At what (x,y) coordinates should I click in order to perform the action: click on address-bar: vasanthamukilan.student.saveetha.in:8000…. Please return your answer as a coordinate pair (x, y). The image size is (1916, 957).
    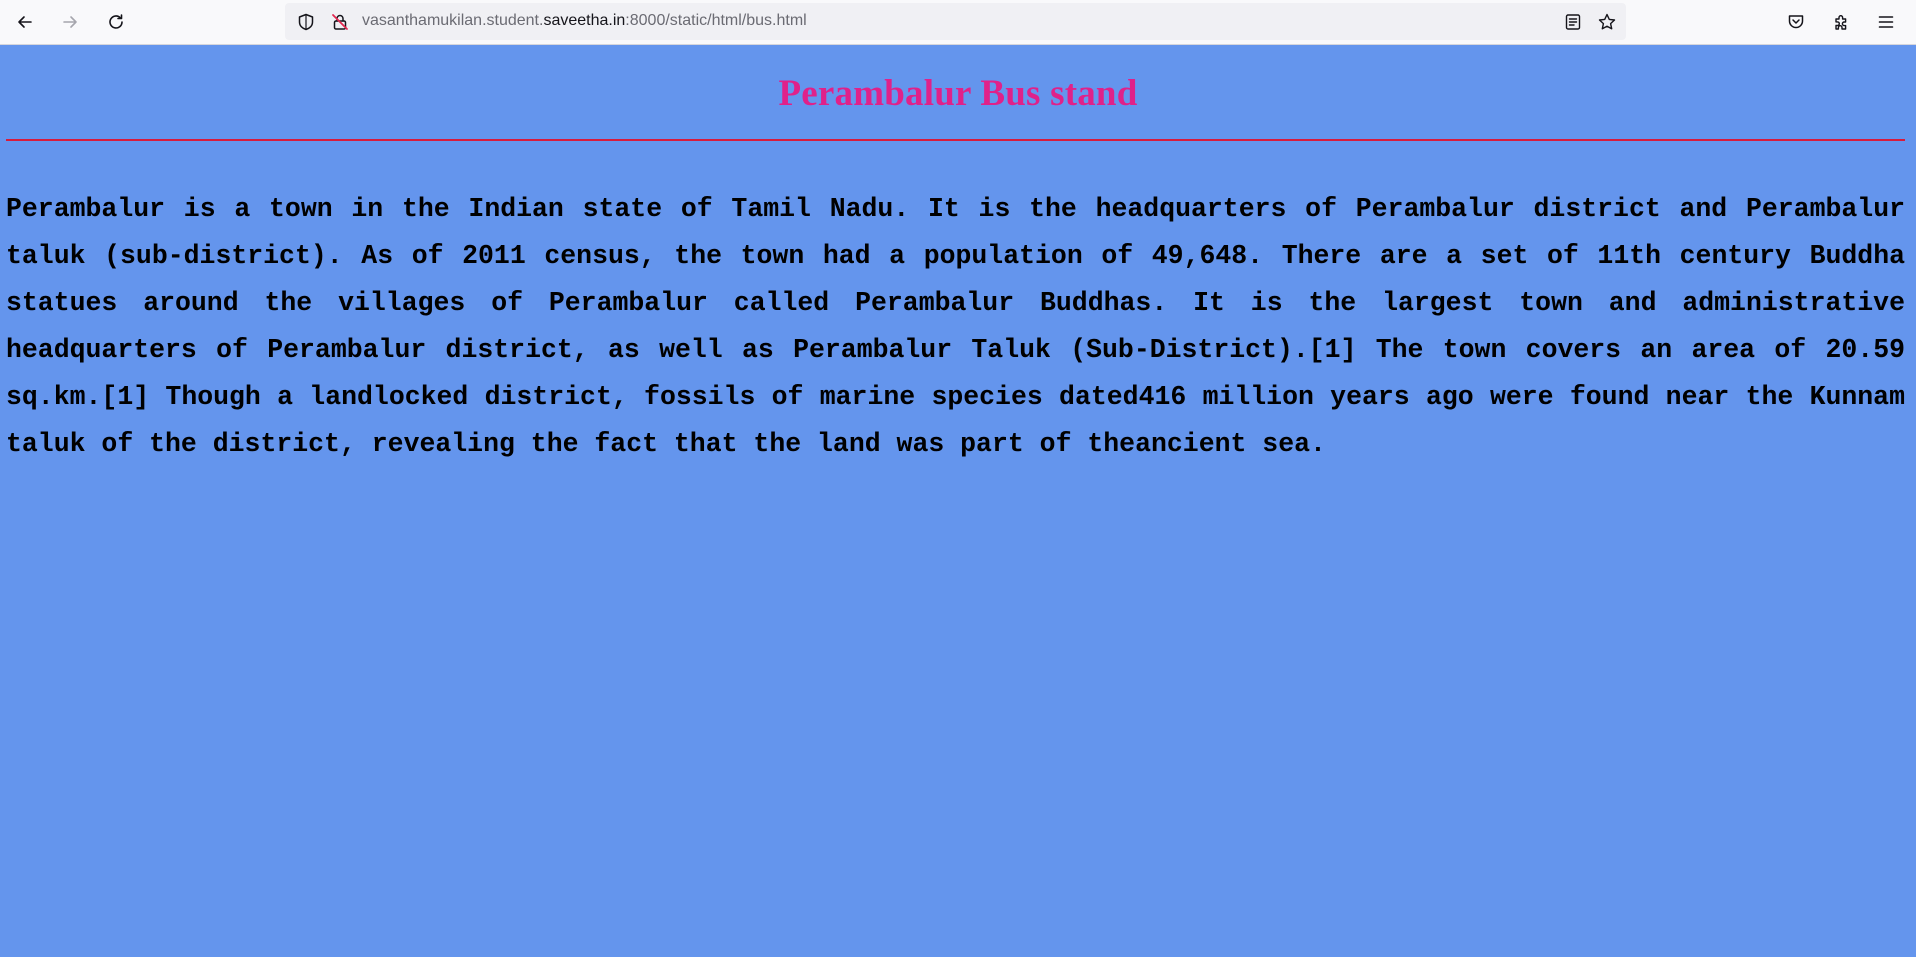
    Looking at the image, I should click on (955, 21).